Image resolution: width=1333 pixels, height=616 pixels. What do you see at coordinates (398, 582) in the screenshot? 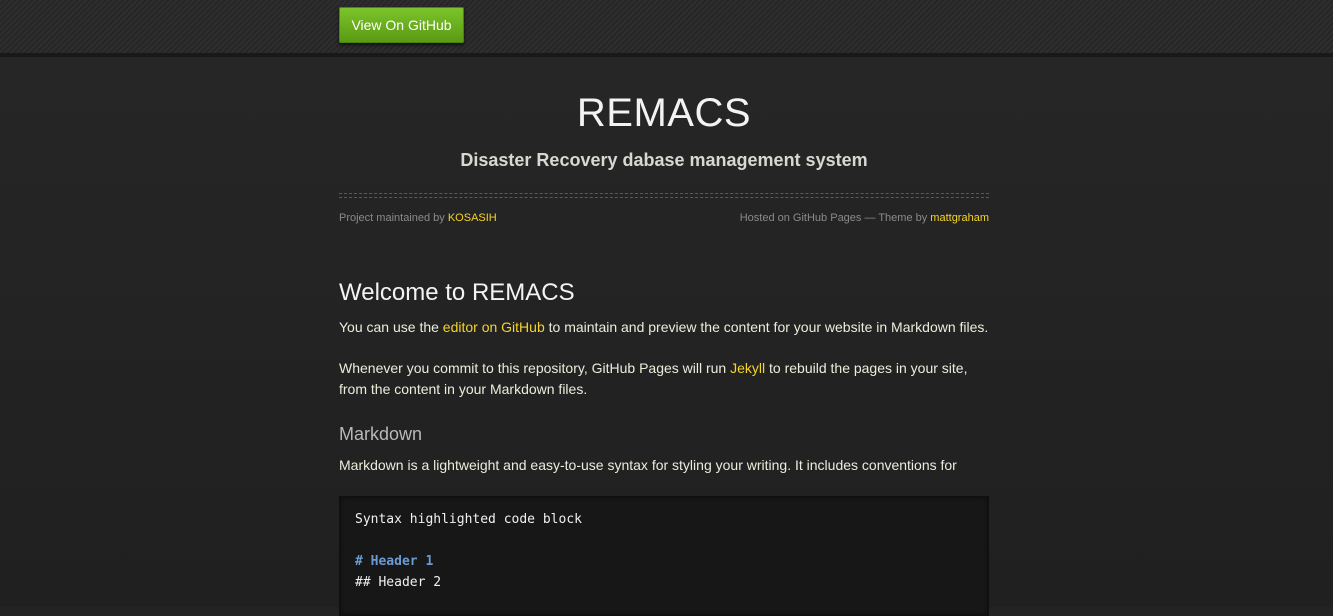
I see `code-line-header2: ## Header 2` at bounding box center [398, 582].